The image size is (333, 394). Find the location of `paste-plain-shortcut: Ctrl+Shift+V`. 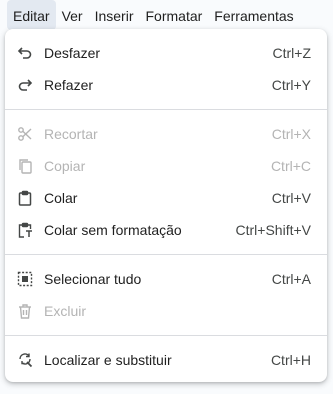

paste-plain-shortcut: Ctrl+Shift+V is located at coordinates (273, 230).